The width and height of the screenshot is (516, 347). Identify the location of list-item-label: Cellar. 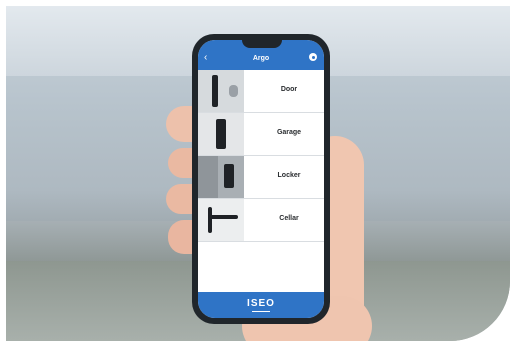
(289, 218).